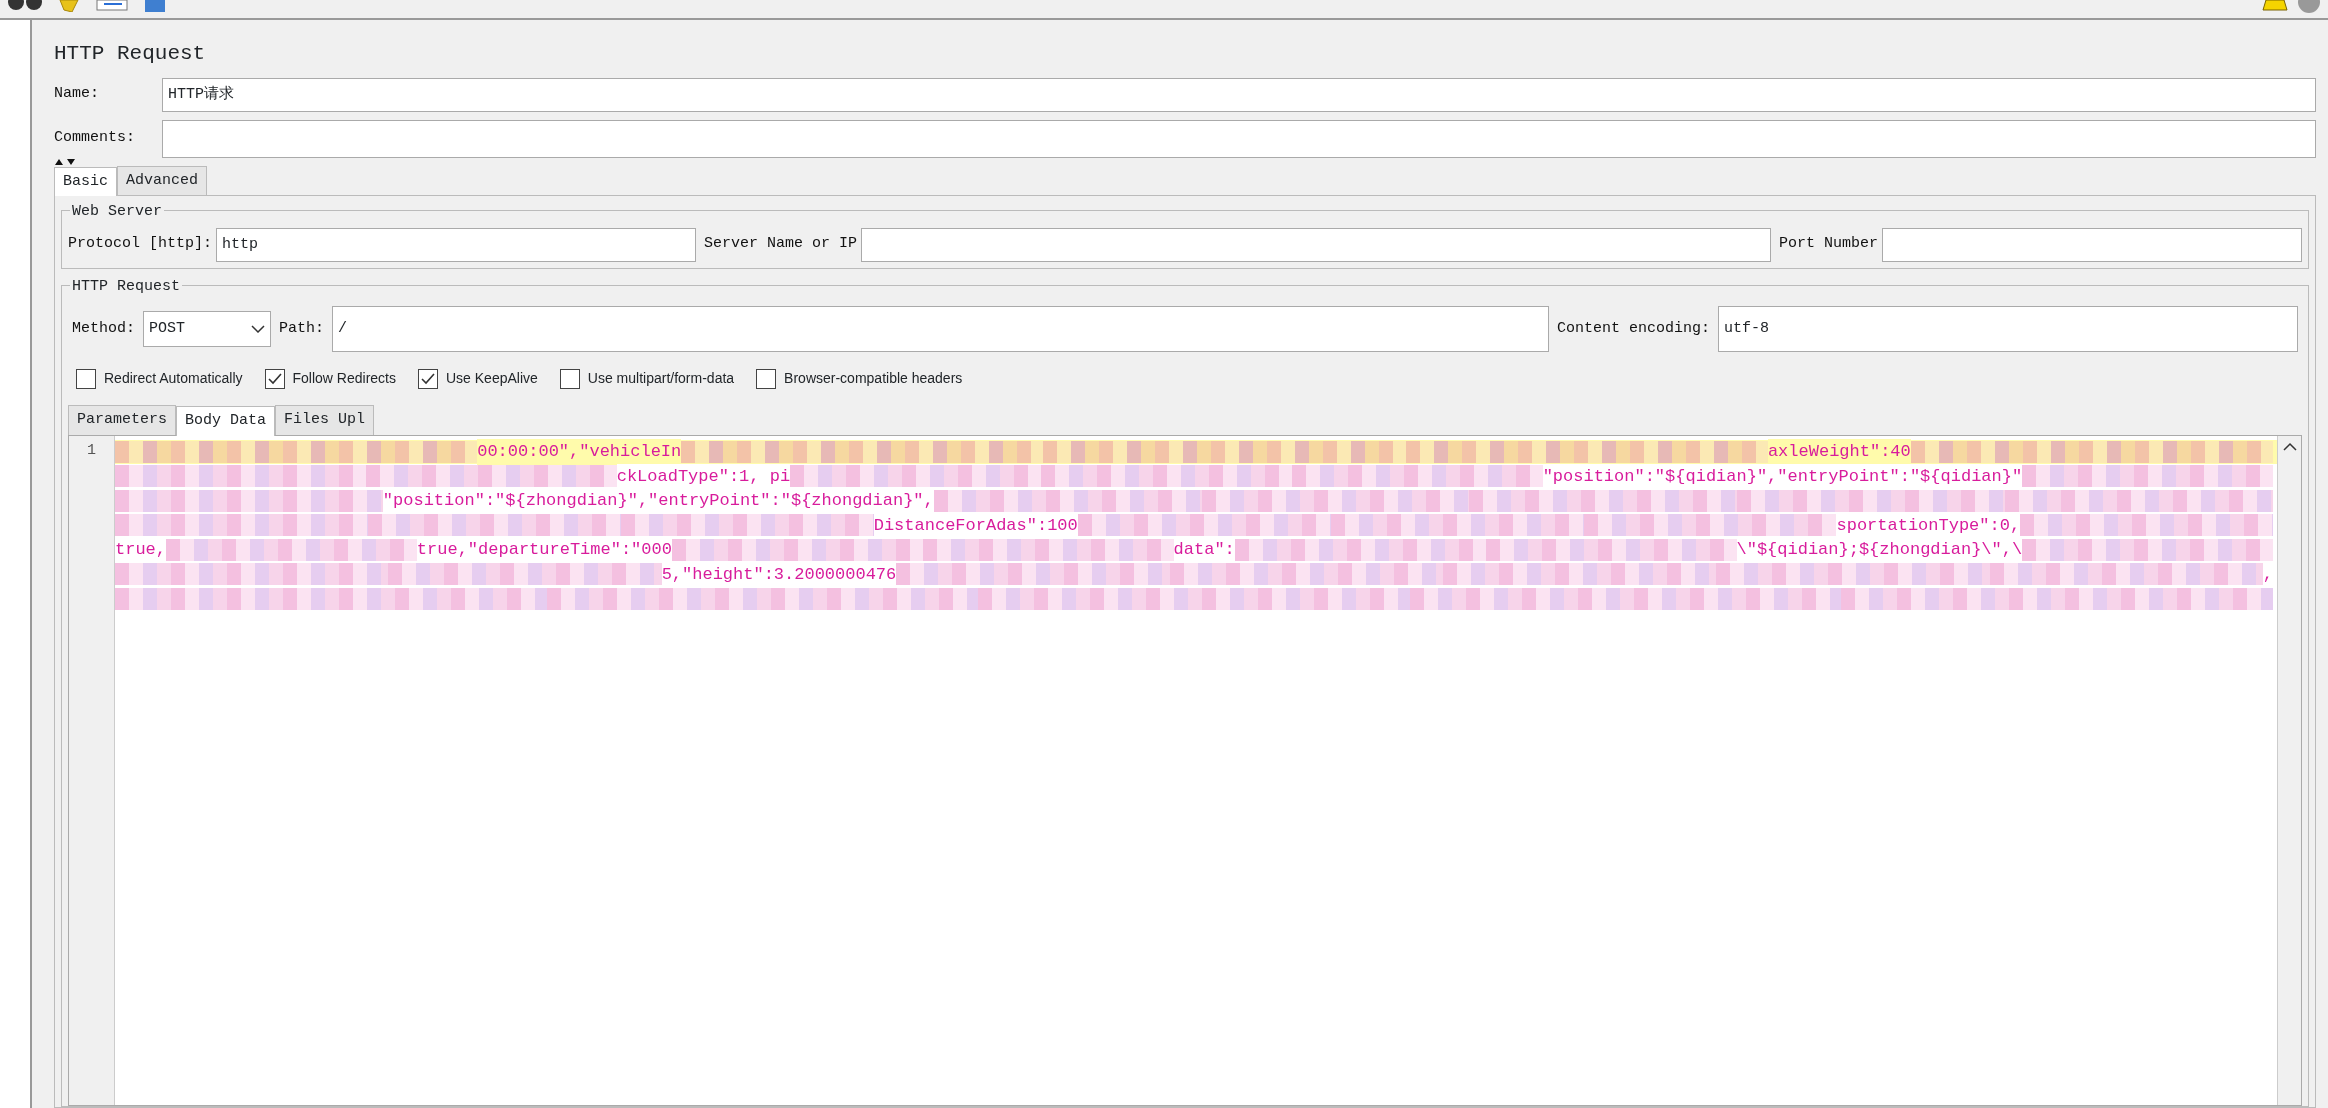 The image size is (2328, 1108). Describe the element at coordinates (302, 328) in the screenshot. I see `field-label: Path:` at that location.